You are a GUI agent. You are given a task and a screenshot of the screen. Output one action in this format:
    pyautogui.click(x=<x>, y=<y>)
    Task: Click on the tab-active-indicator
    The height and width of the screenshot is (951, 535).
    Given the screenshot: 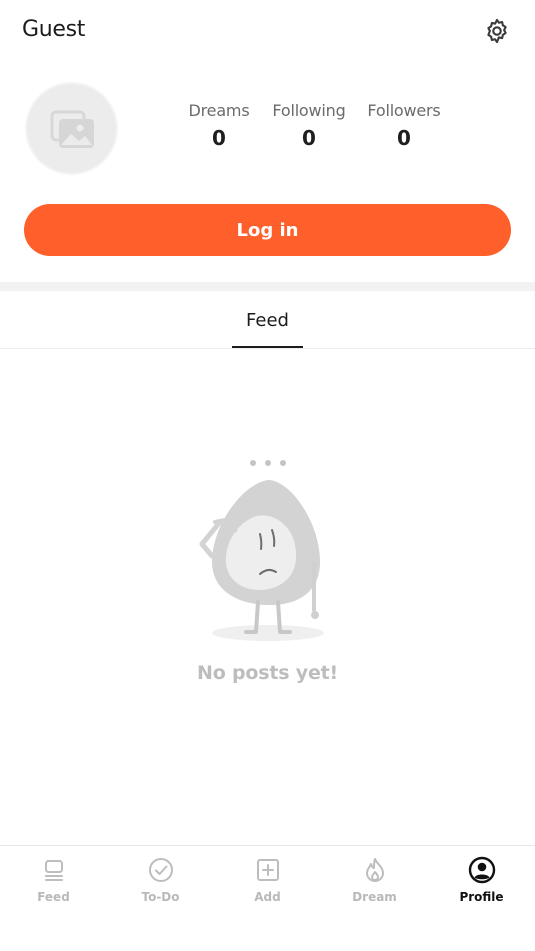 What is the action you would take?
    pyautogui.click(x=267, y=347)
    